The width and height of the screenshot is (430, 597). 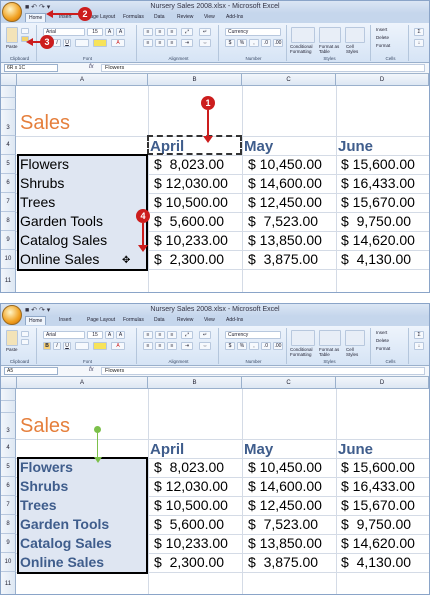 What do you see at coordinates (8, 467) in the screenshot?
I see `row-header-5: 5` at bounding box center [8, 467].